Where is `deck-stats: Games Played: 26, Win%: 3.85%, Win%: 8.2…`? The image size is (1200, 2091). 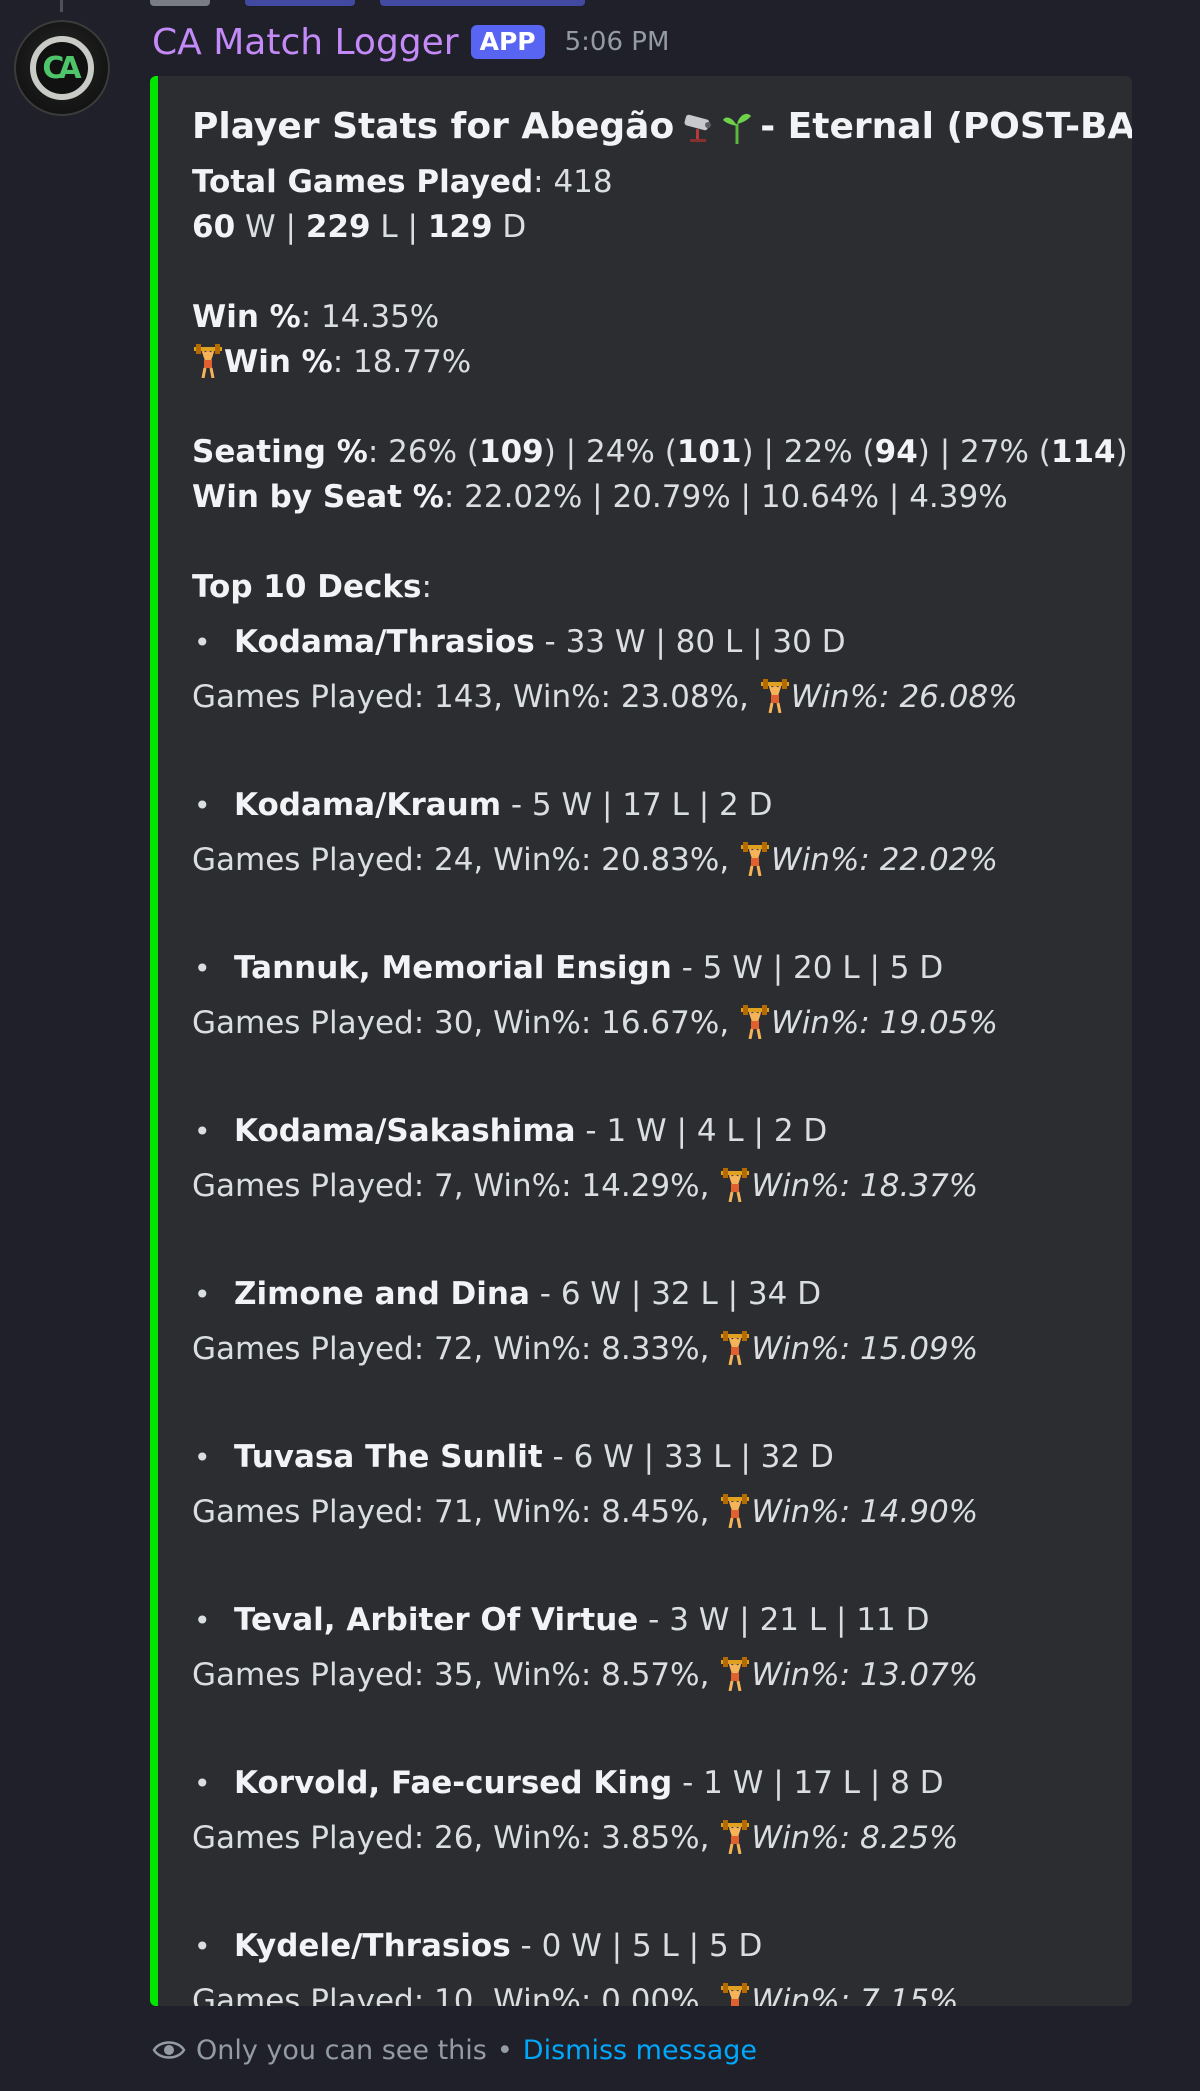 deck-stats: Games Played: 26, Win%: 3.85%, Win%: 8.2… is located at coordinates (652, 1838).